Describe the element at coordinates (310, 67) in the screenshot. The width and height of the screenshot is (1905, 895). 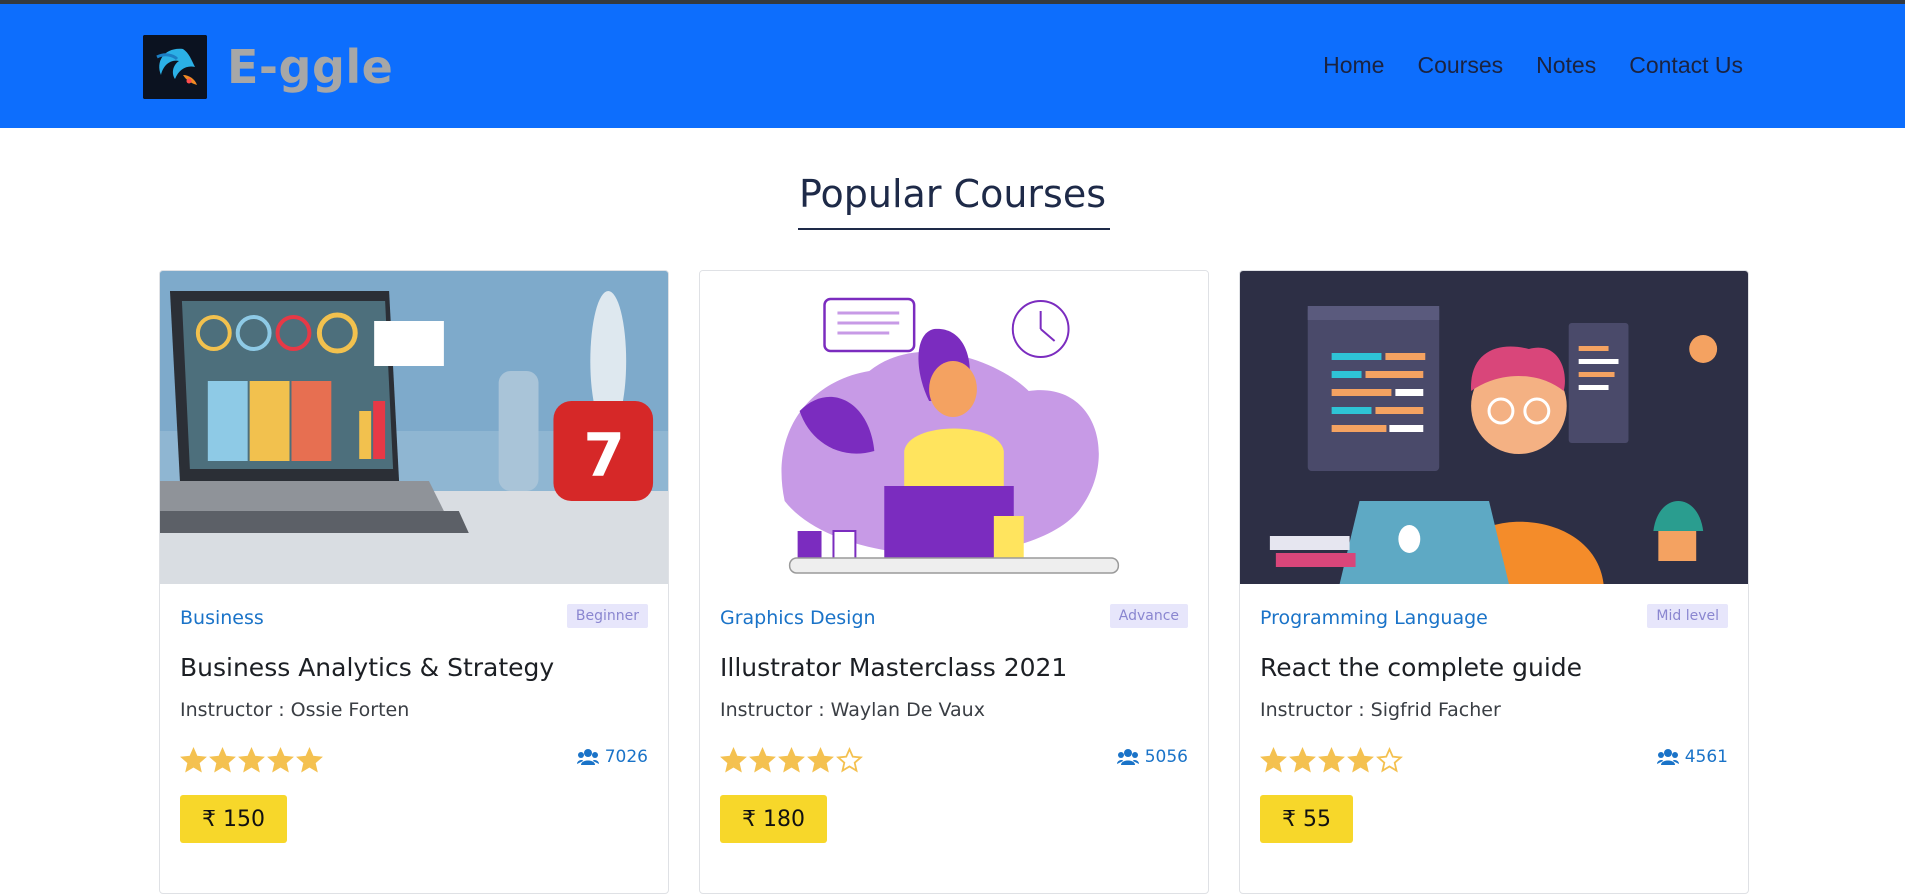
I see `brand-name: E-ggle` at that location.